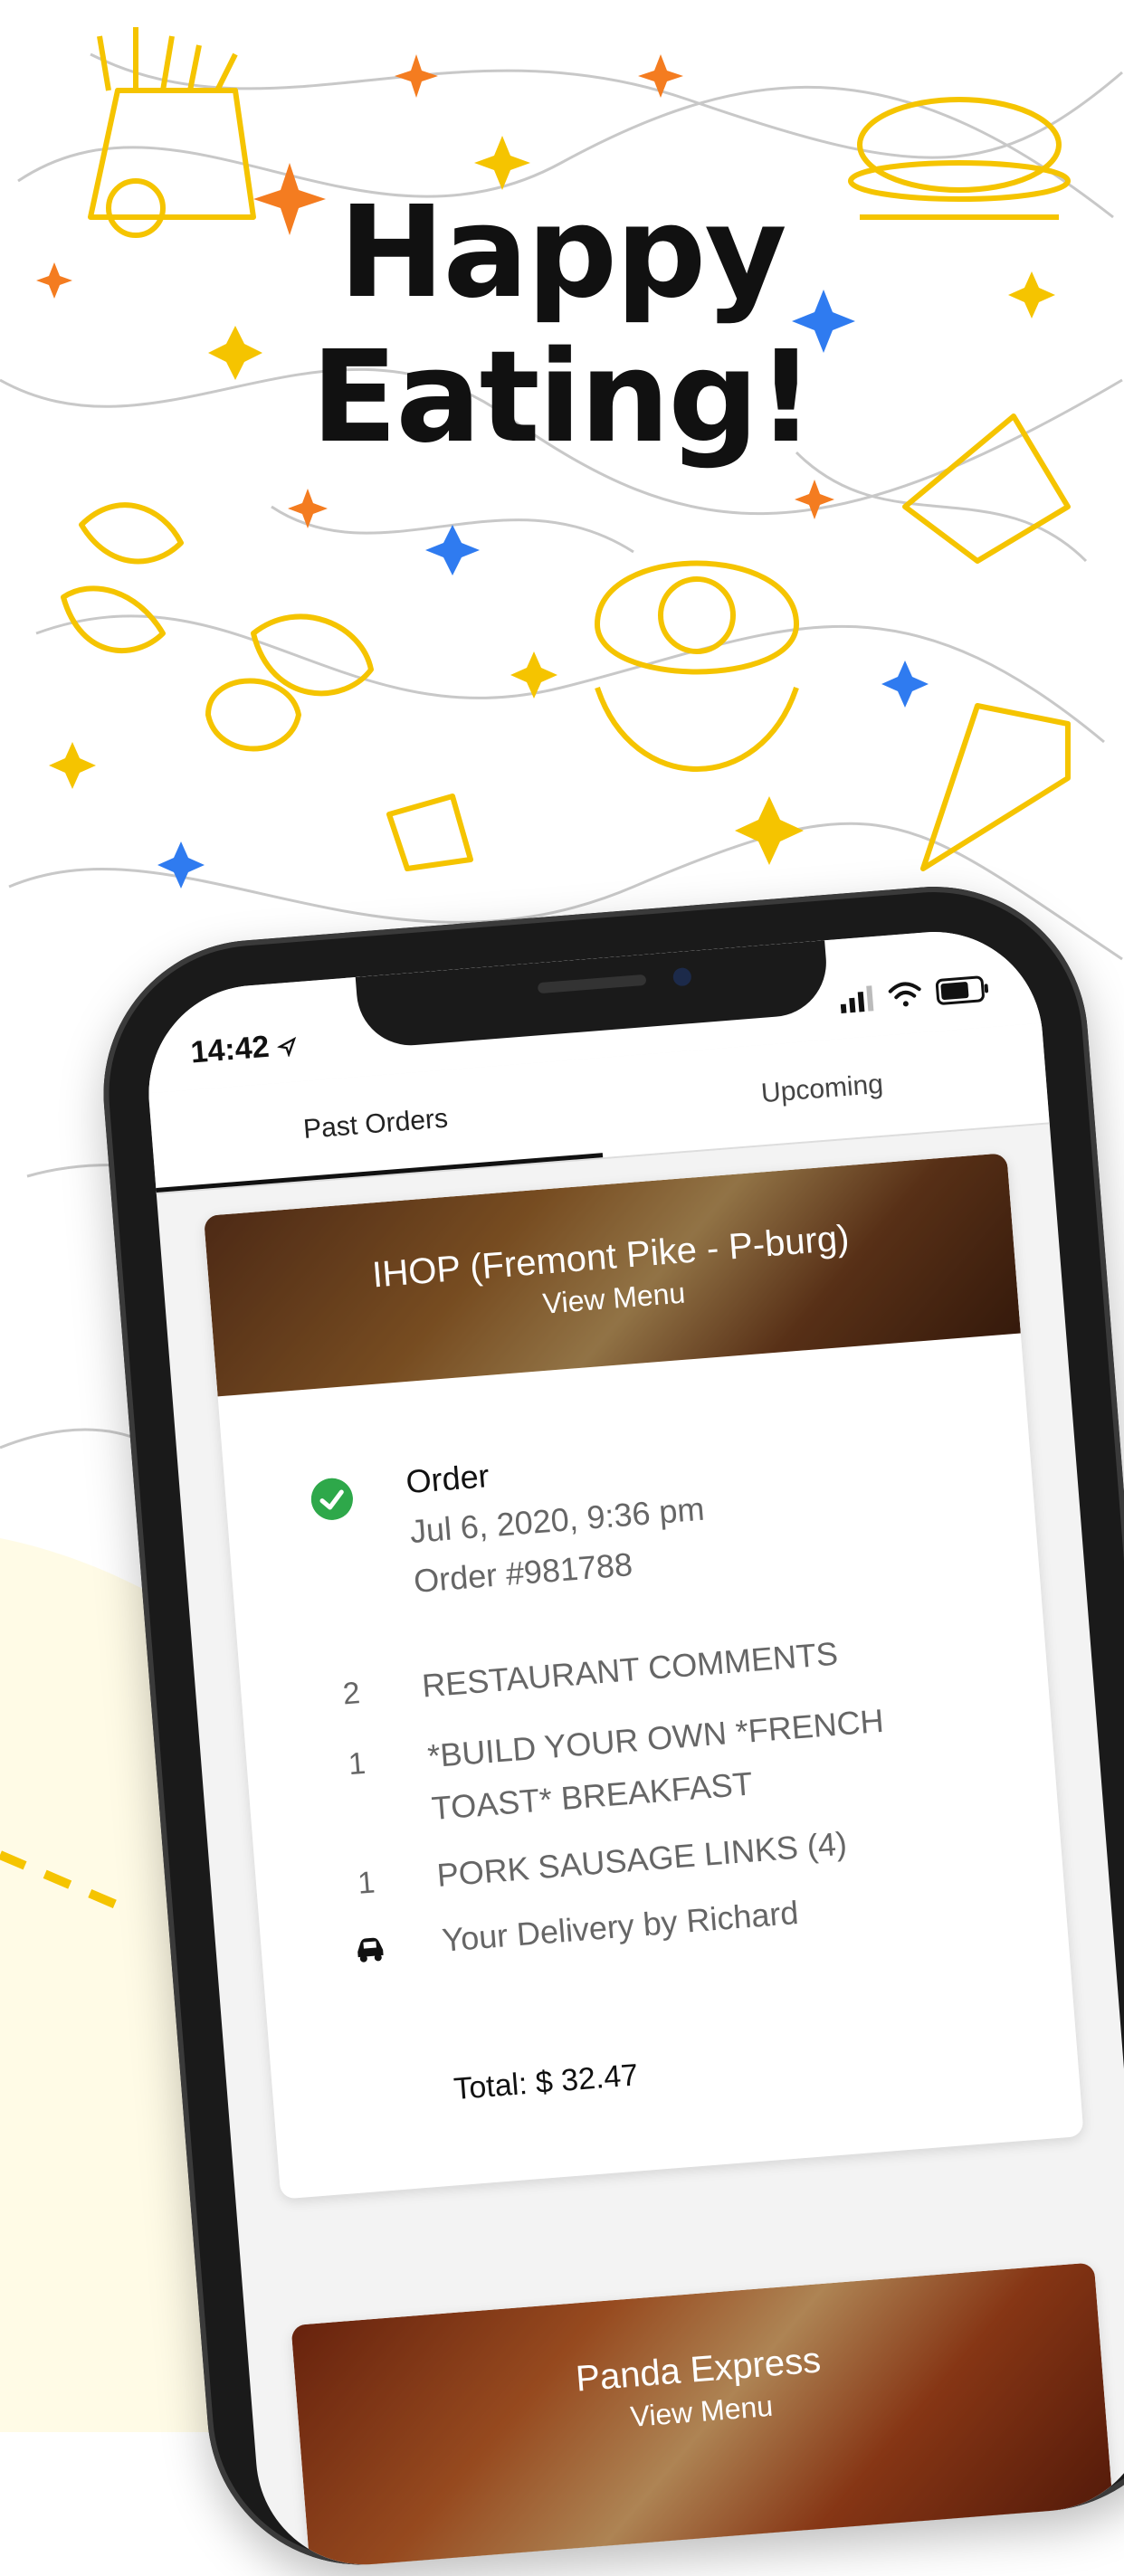 The width and height of the screenshot is (1124, 2576). I want to click on headline: Happy Eating!, so click(562, 326).